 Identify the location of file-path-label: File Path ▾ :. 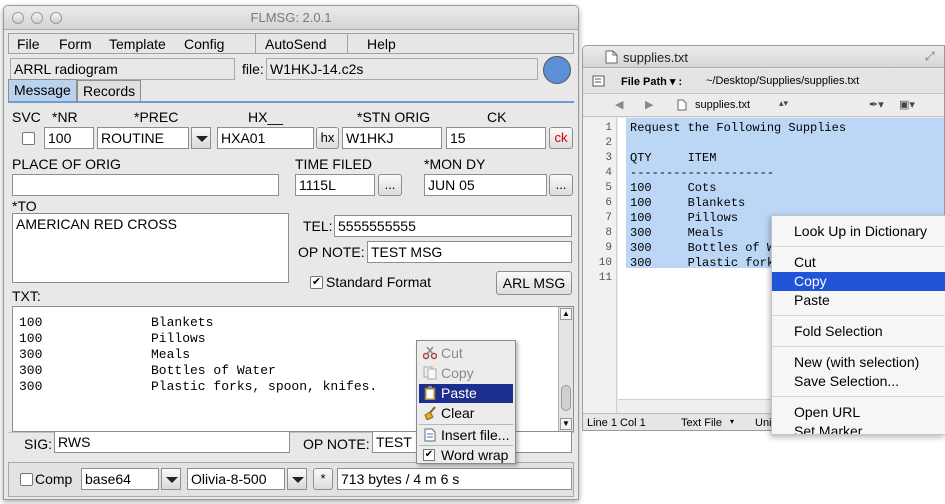
(651, 81).